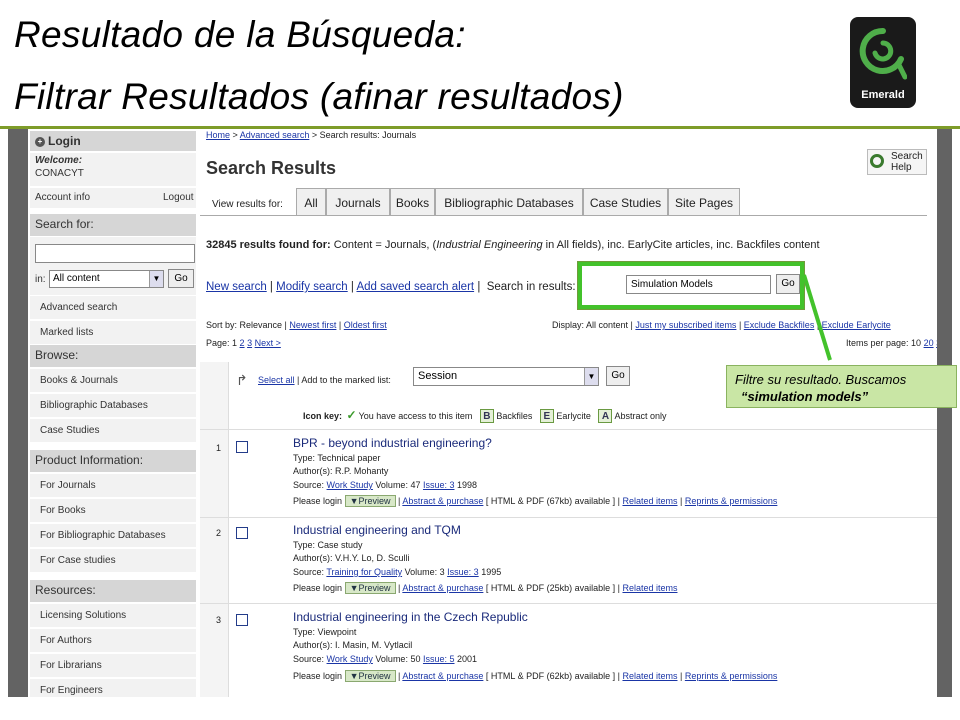 This screenshot has height=720, width=960. Describe the element at coordinates (40, 142) in the screenshot. I see `login-icon: +` at that location.